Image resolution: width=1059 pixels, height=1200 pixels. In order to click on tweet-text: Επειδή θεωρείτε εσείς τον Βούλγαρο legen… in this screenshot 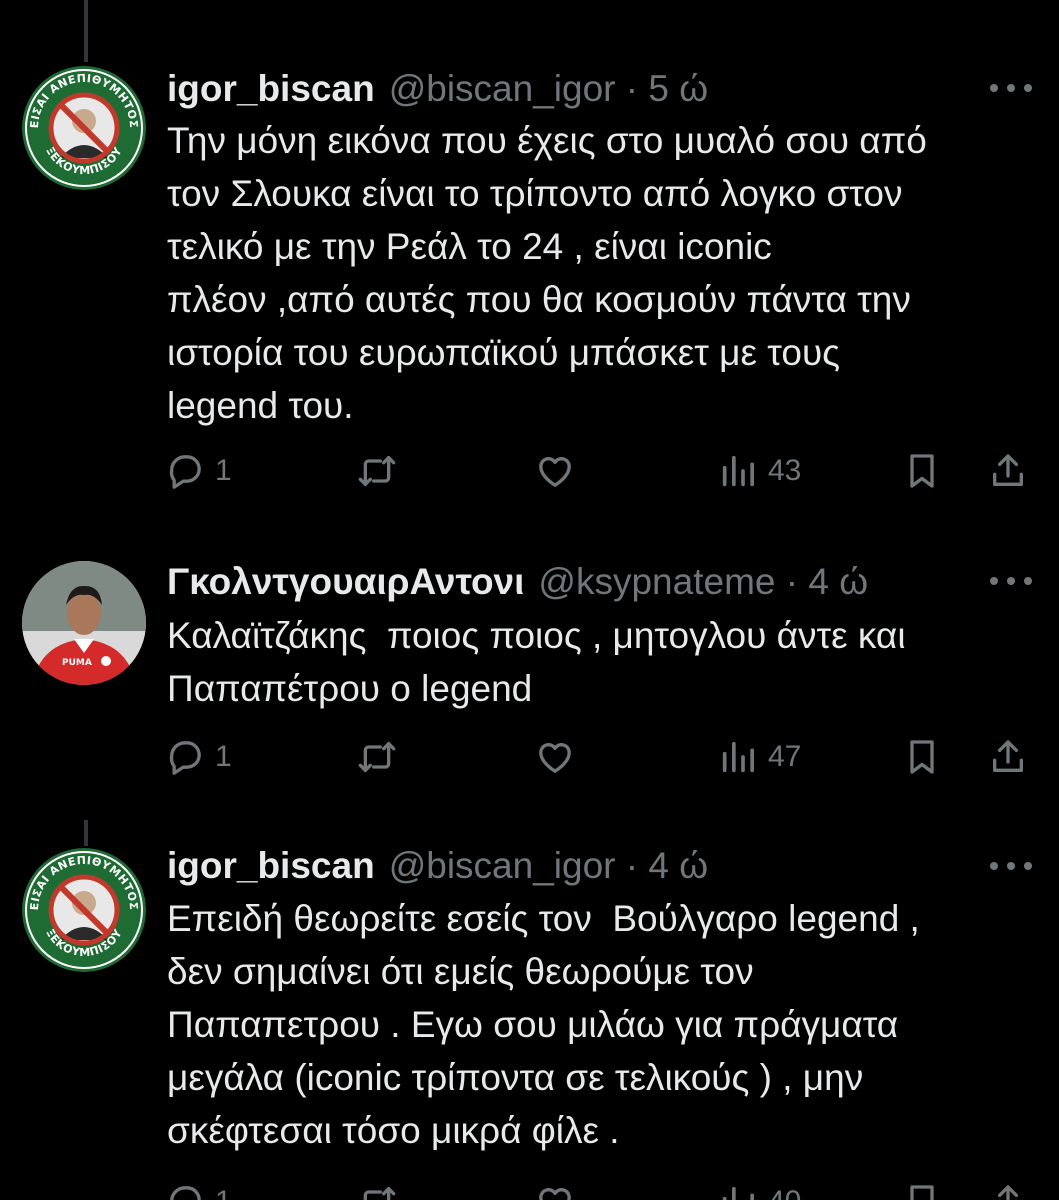, I will do `click(543, 1024)`.